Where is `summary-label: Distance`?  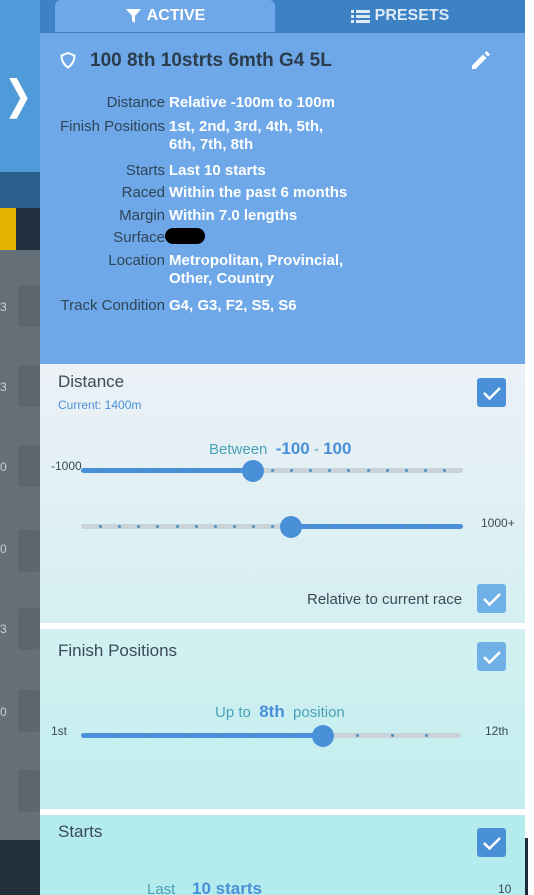 summary-label: Distance is located at coordinates (135, 102).